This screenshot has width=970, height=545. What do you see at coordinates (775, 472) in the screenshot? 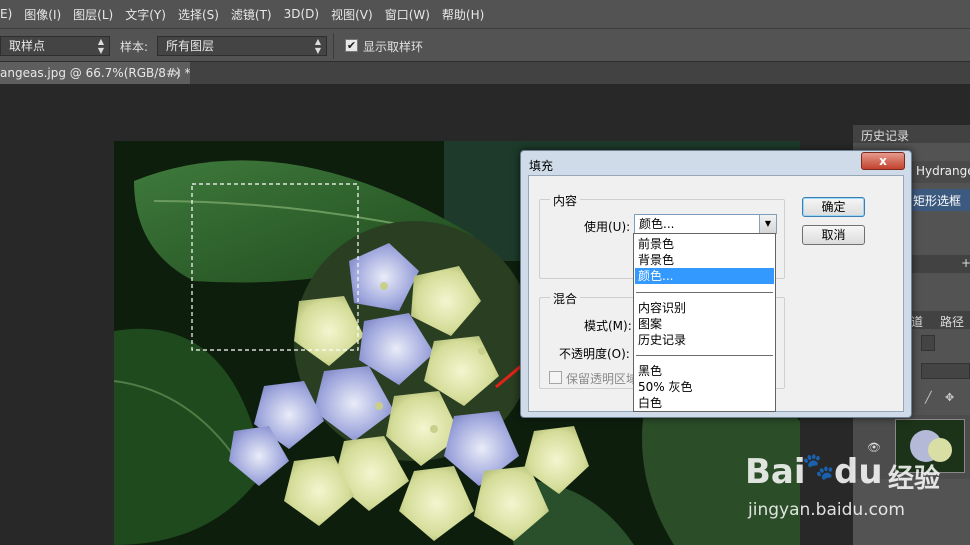
I see `watermark-brand: Bai` at bounding box center [775, 472].